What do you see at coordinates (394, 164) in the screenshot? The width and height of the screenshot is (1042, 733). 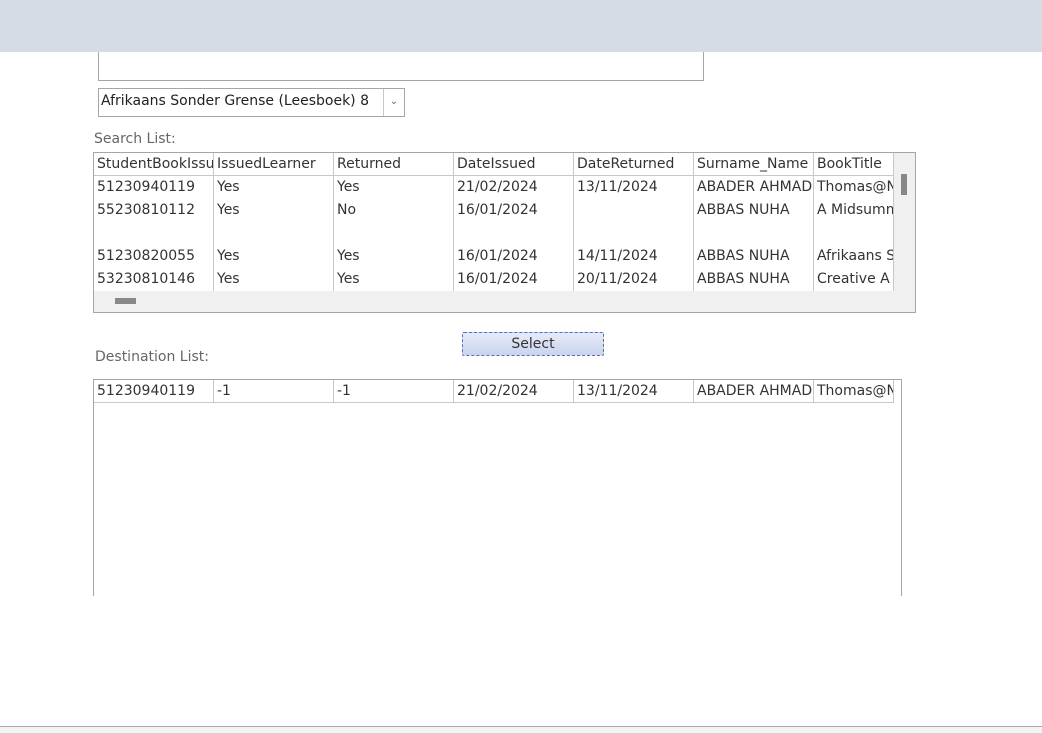 I see `column-header: Returned` at bounding box center [394, 164].